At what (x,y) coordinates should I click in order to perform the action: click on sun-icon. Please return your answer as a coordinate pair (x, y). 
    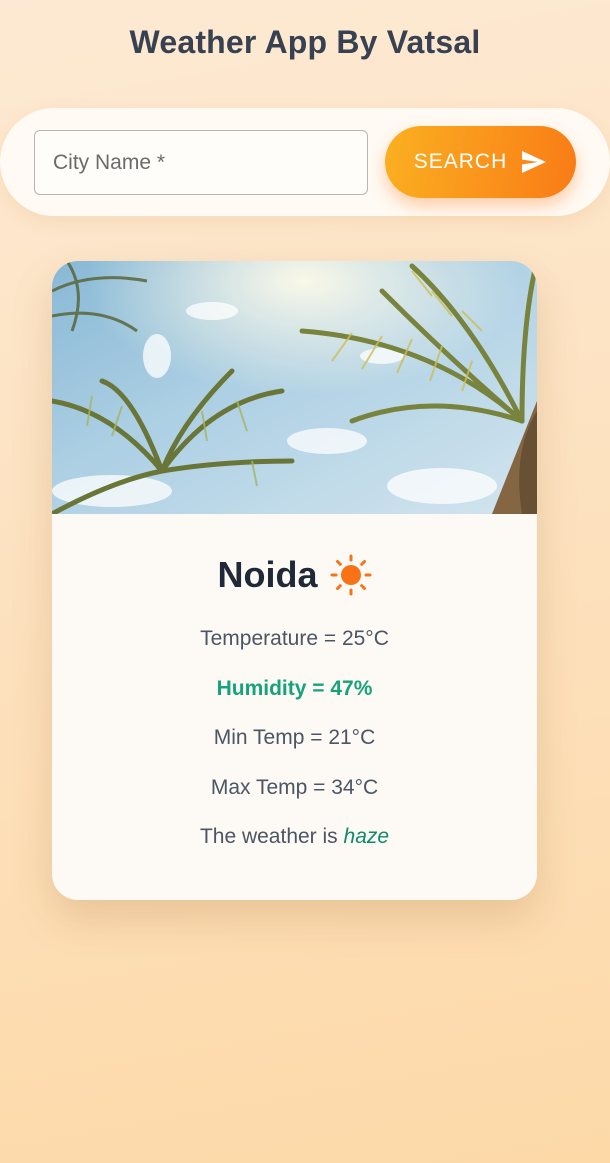
    Looking at the image, I should click on (350, 575).